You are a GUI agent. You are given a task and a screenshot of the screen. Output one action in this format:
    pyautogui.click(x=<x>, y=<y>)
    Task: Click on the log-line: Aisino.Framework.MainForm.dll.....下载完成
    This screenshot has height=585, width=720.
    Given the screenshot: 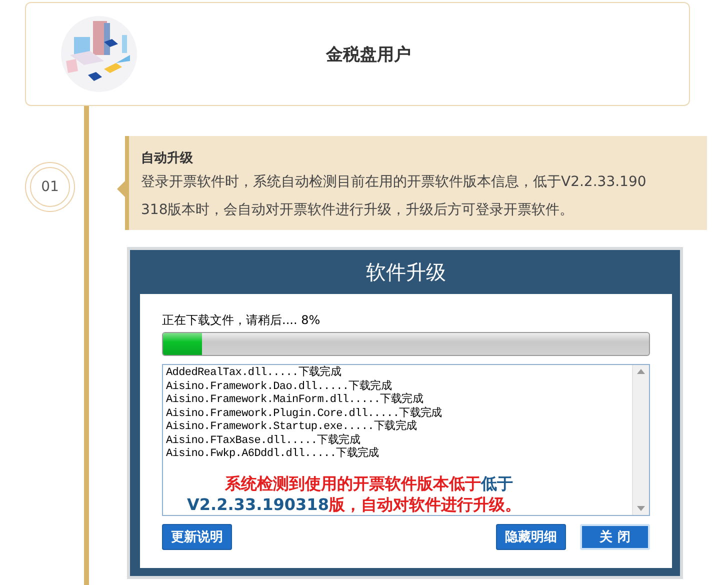 What is the action you would take?
    pyautogui.click(x=295, y=400)
    